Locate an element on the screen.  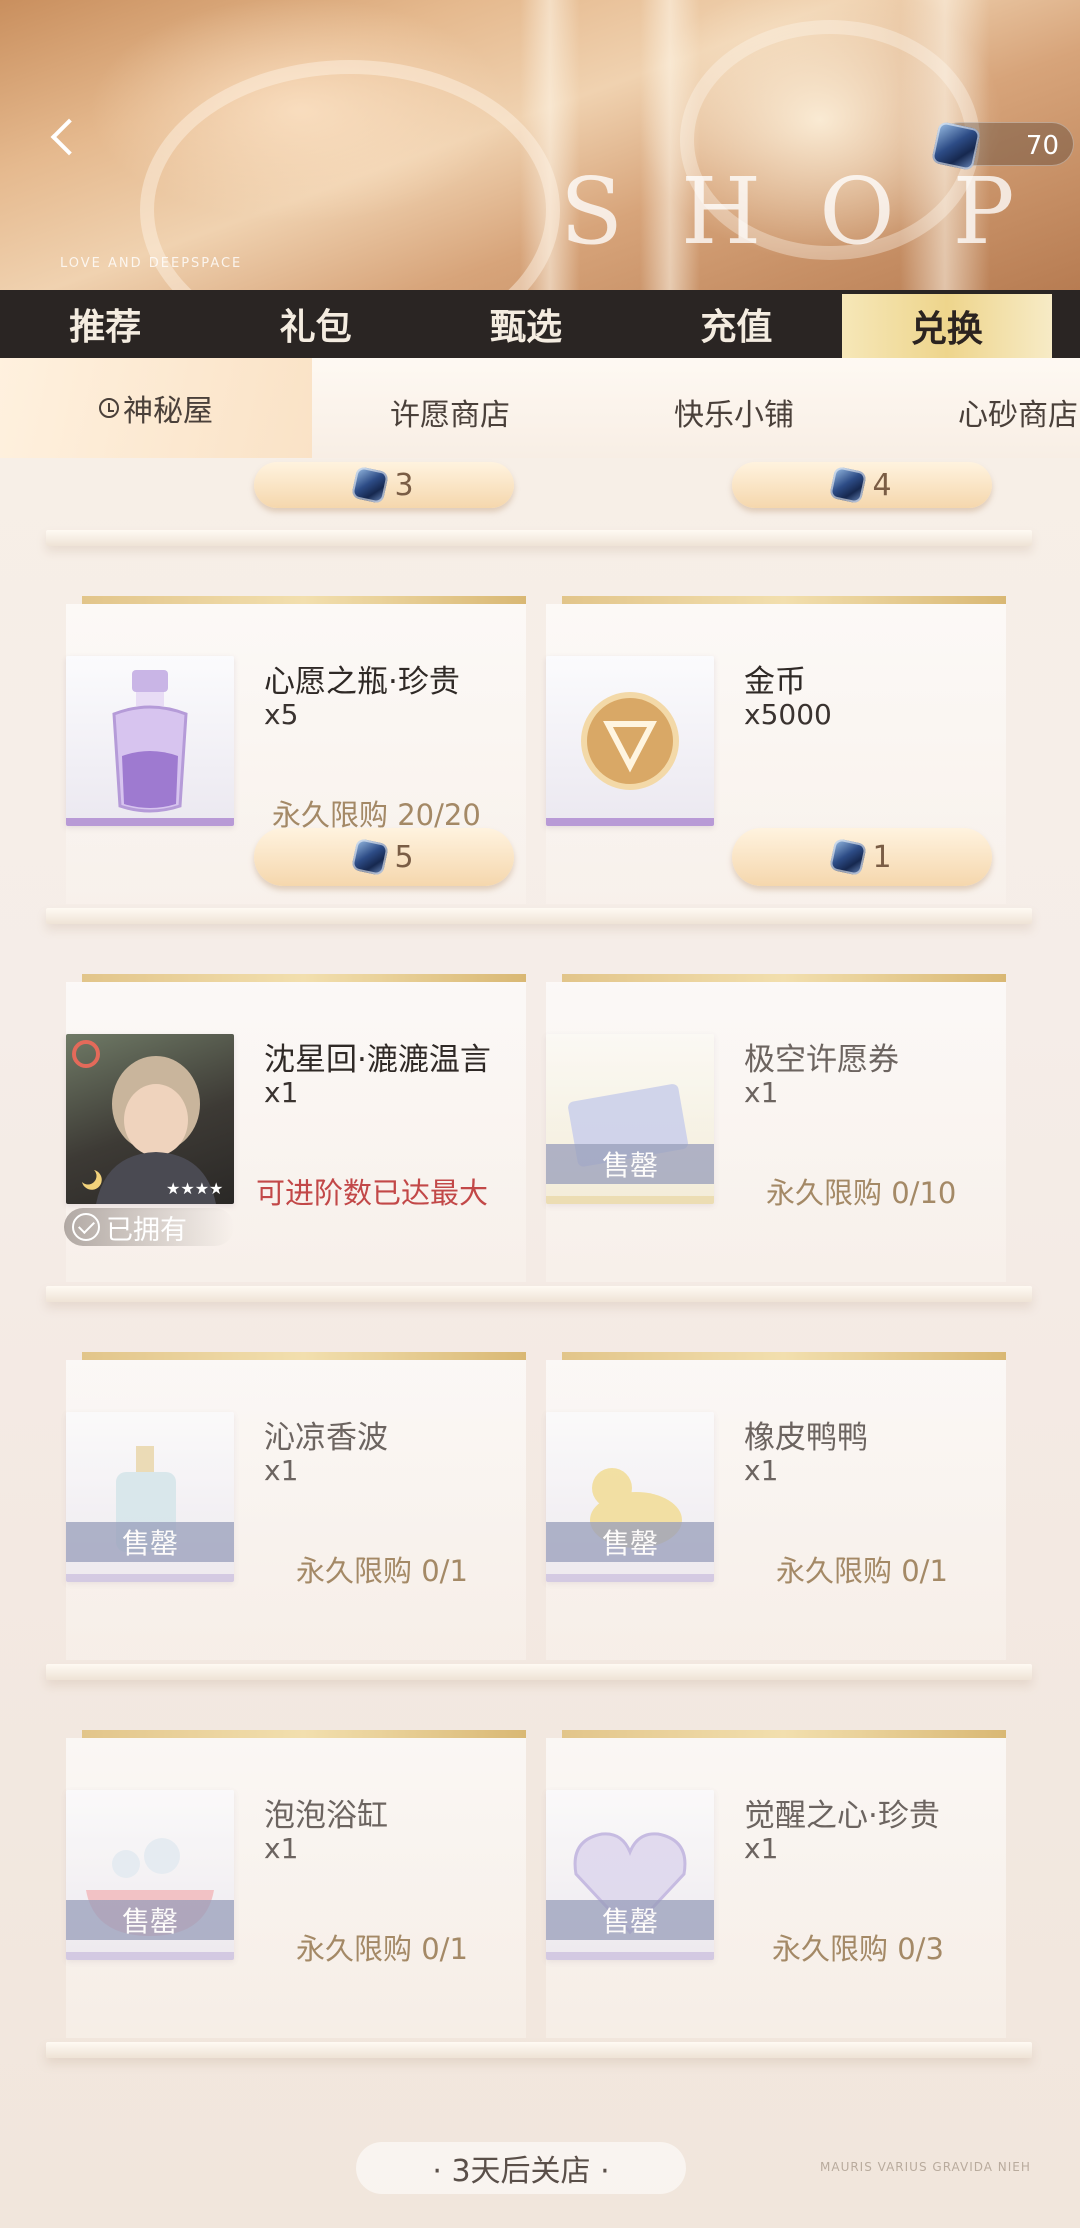
item-name: 极空许愿券 is located at coordinates (821, 1060).